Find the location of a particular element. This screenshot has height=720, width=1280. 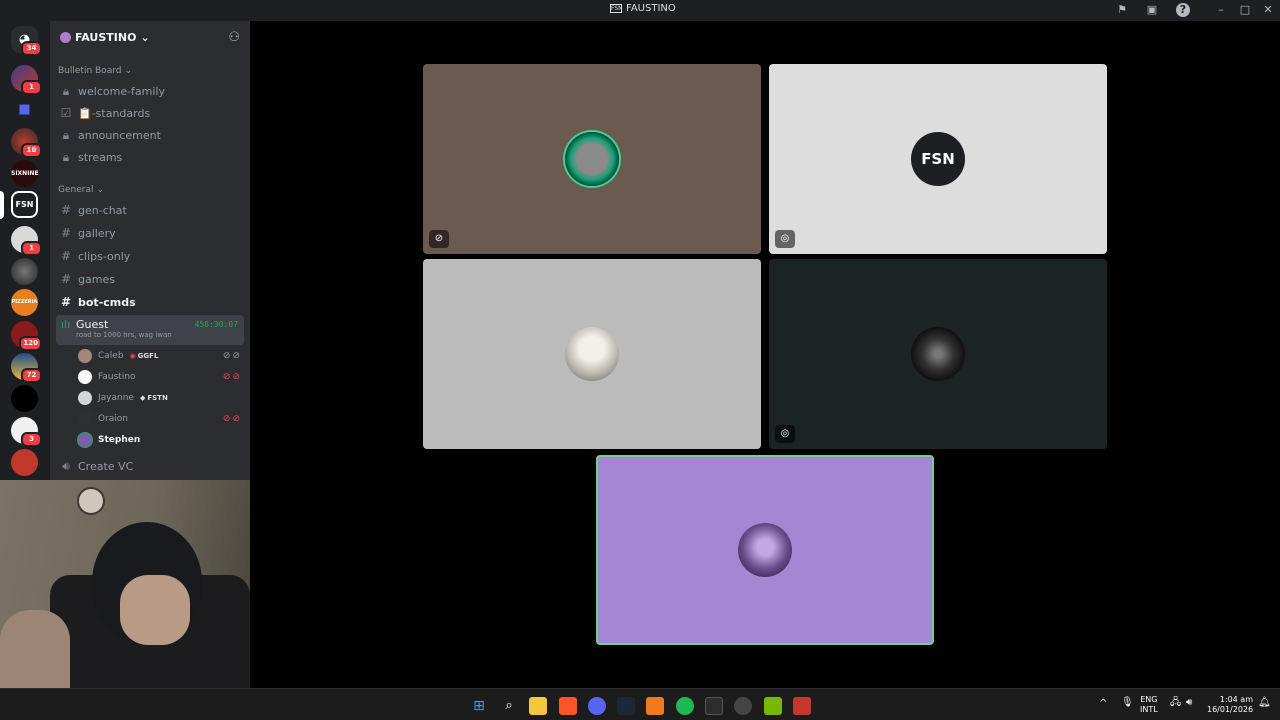

participant-tile is located at coordinates (592, 354).